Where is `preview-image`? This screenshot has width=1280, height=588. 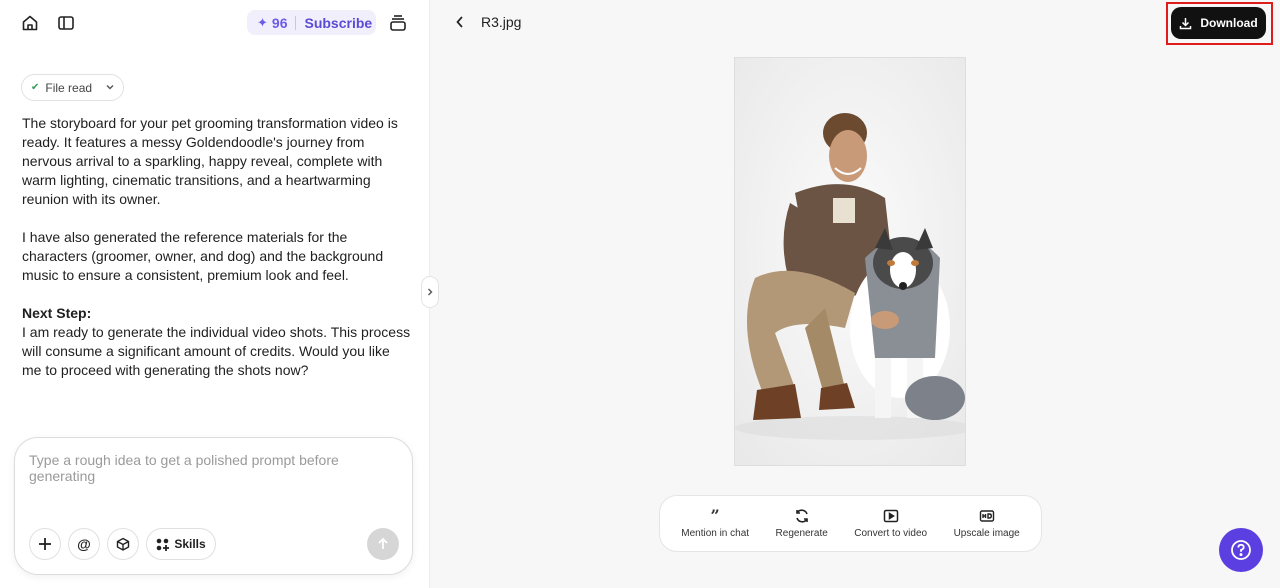
preview-image is located at coordinates (850, 261).